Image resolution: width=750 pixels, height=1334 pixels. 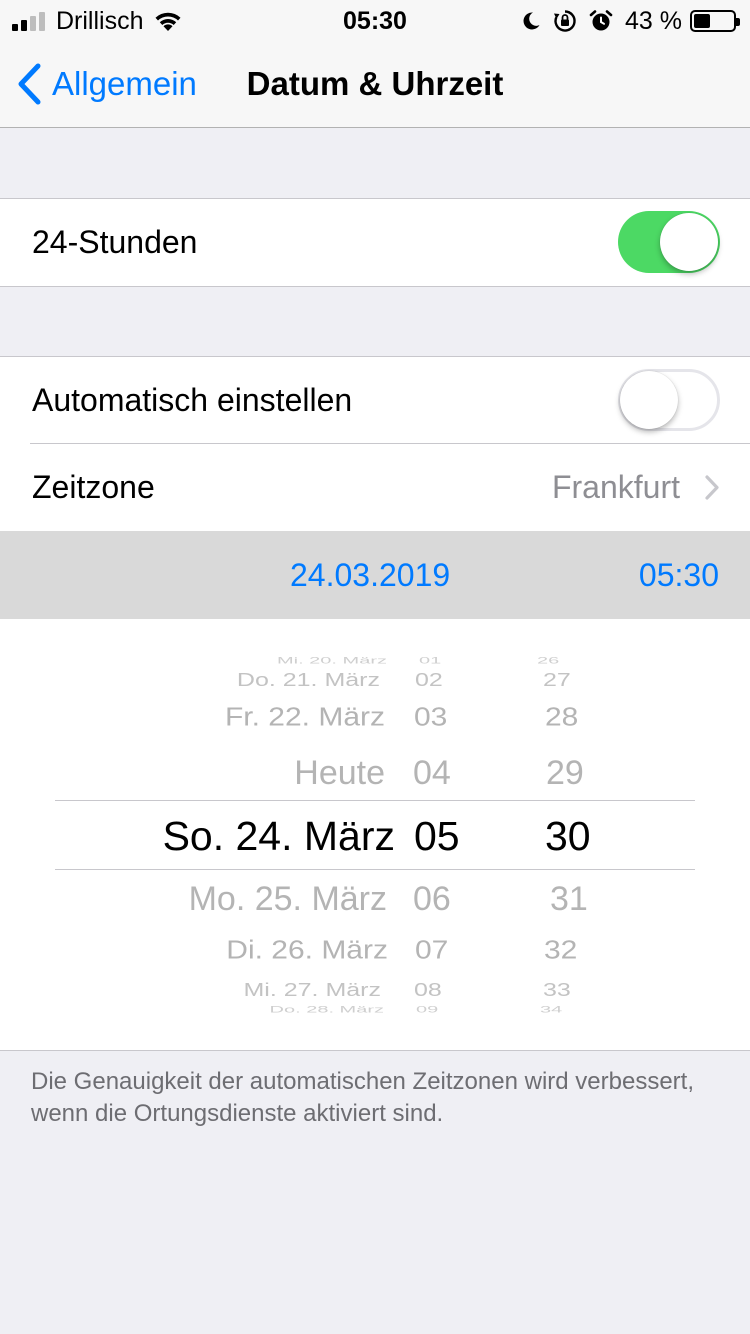 What do you see at coordinates (375, 487) in the screenshot?
I see `setting-row-timezone: Zeitzone Frankfurt` at bounding box center [375, 487].